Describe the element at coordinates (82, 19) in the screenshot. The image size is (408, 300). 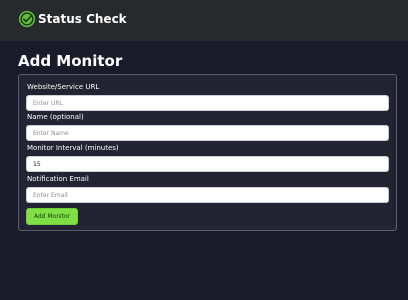
I see `app-title: Status Check` at that location.